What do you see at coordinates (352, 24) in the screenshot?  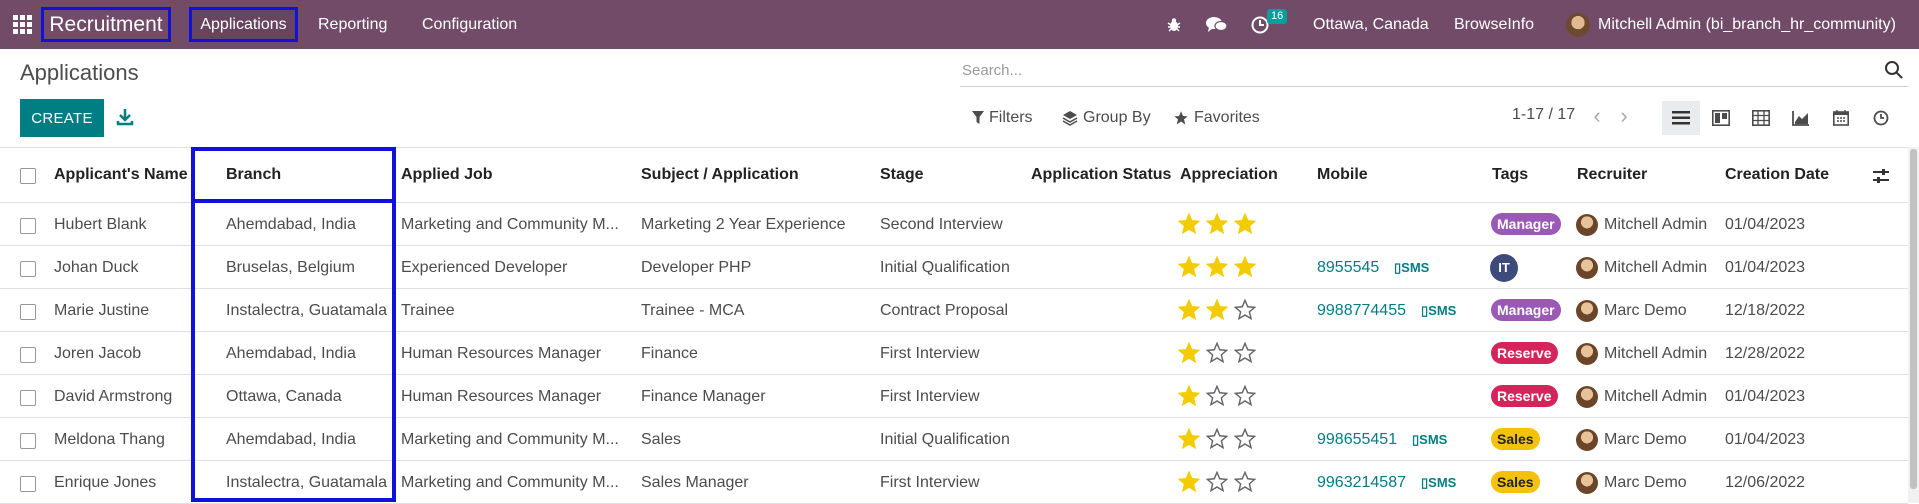 I see `menu-reporting: Reporting` at bounding box center [352, 24].